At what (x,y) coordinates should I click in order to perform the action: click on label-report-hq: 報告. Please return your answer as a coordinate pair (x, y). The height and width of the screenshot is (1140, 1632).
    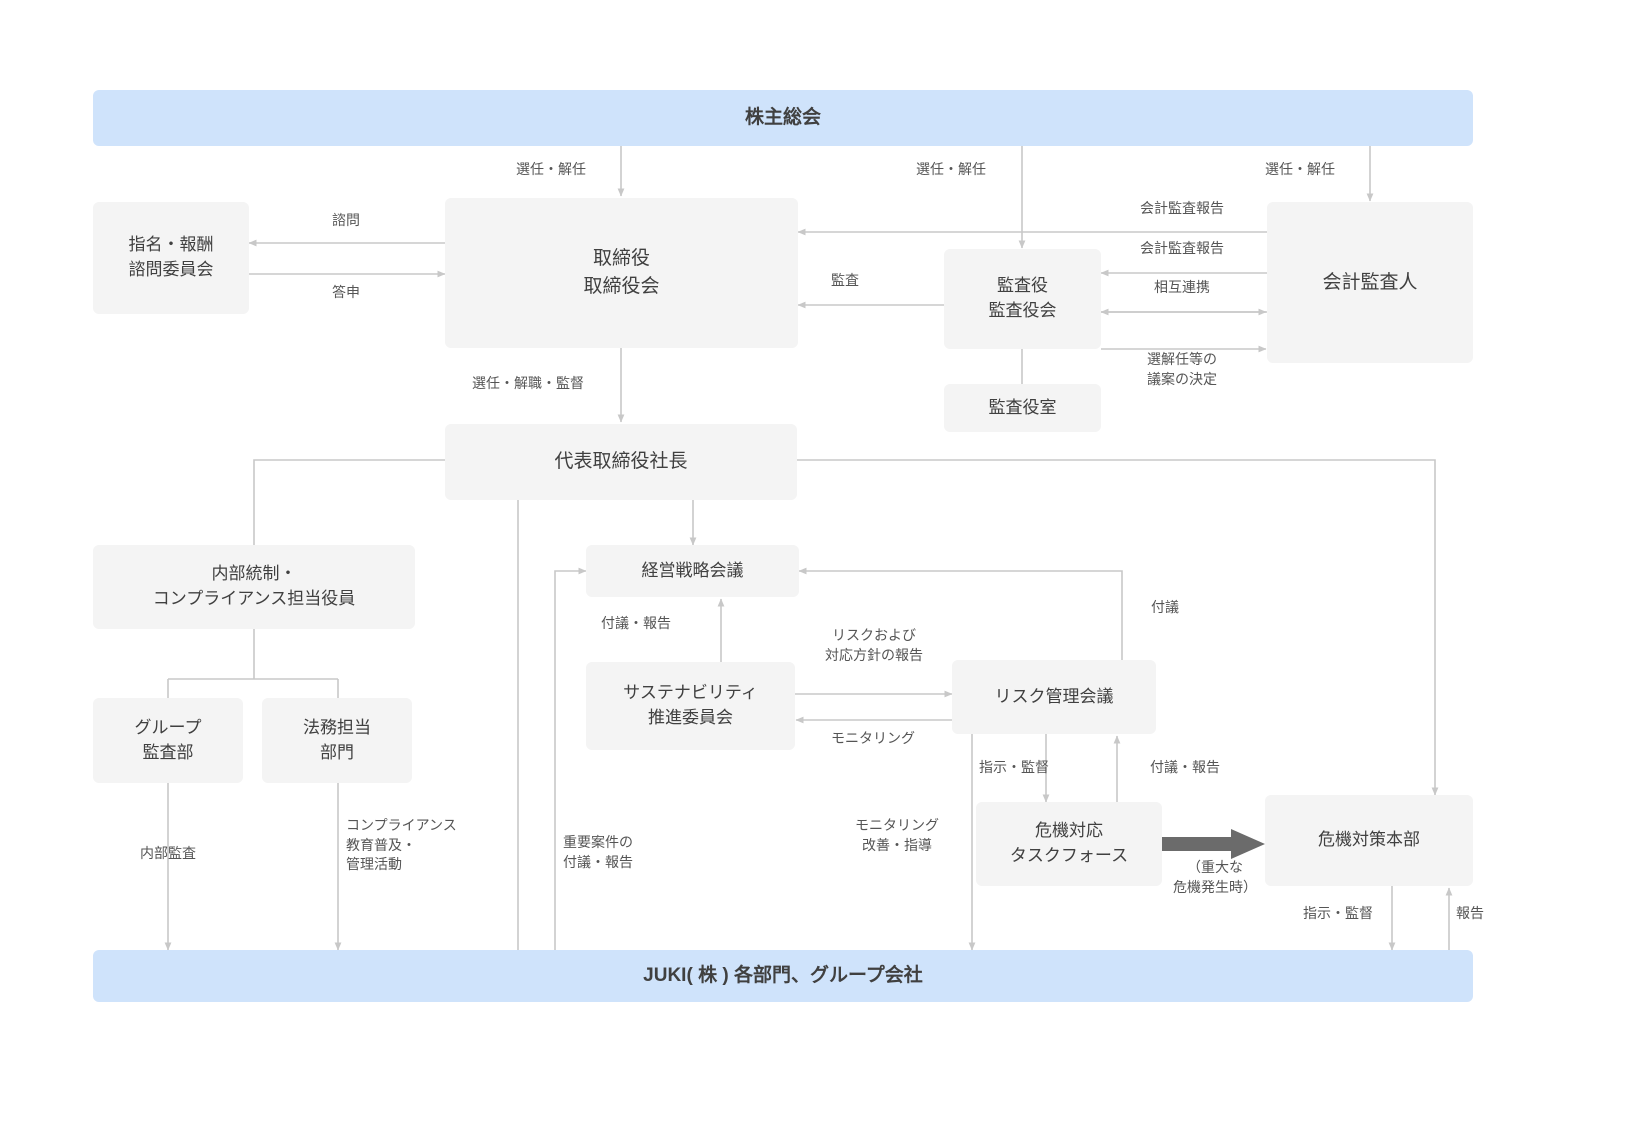
    Looking at the image, I should click on (1470, 913).